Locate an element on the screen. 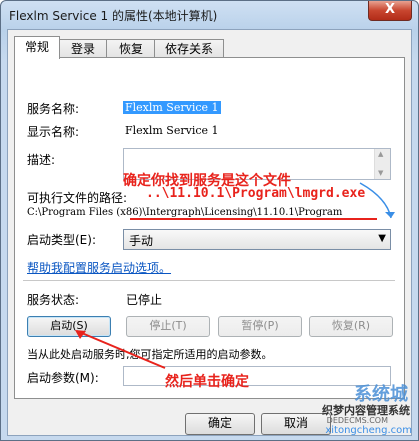 This screenshot has height=441, width=419. start-params-label: 启动参数(M): is located at coordinates (63, 378).